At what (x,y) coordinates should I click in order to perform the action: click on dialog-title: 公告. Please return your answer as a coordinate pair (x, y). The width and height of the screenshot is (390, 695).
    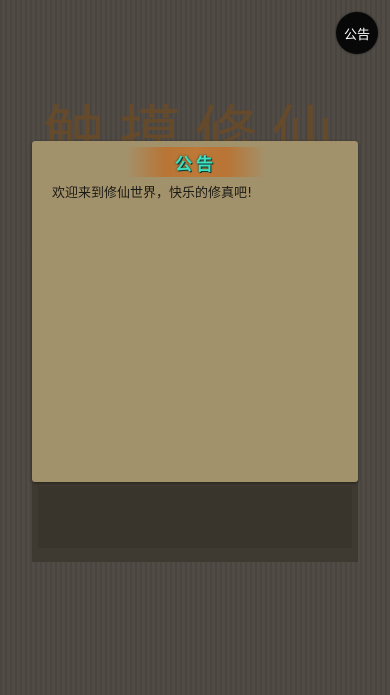
    Looking at the image, I should click on (196, 164).